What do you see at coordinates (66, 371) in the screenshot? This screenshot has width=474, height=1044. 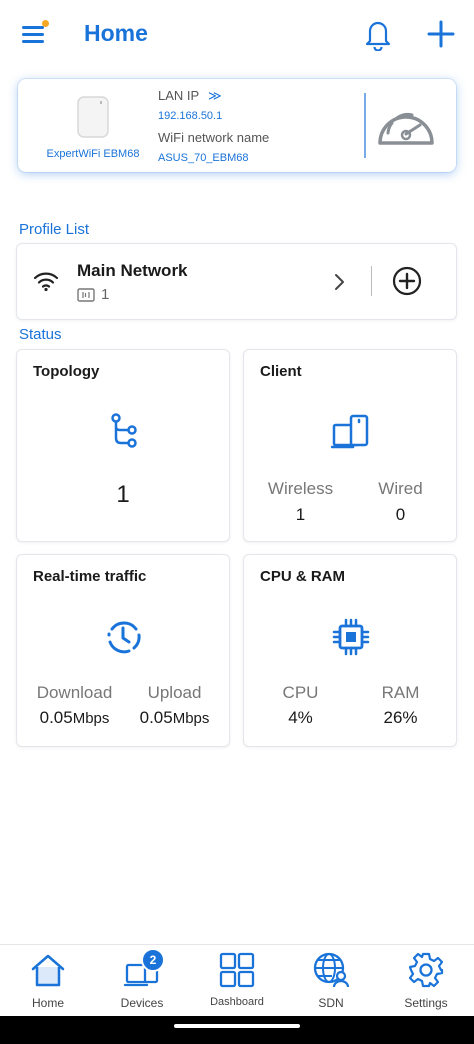 I see `topology-title: Topology` at bounding box center [66, 371].